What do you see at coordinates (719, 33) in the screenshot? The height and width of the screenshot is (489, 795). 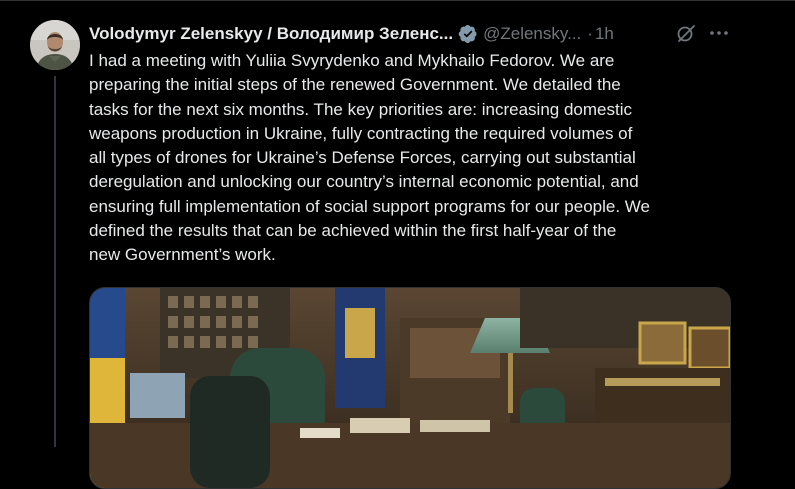 I see `more-options-icon` at bounding box center [719, 33].